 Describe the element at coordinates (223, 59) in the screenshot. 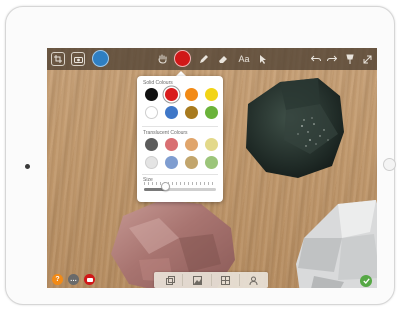

I see `eraser-icon` at that location.